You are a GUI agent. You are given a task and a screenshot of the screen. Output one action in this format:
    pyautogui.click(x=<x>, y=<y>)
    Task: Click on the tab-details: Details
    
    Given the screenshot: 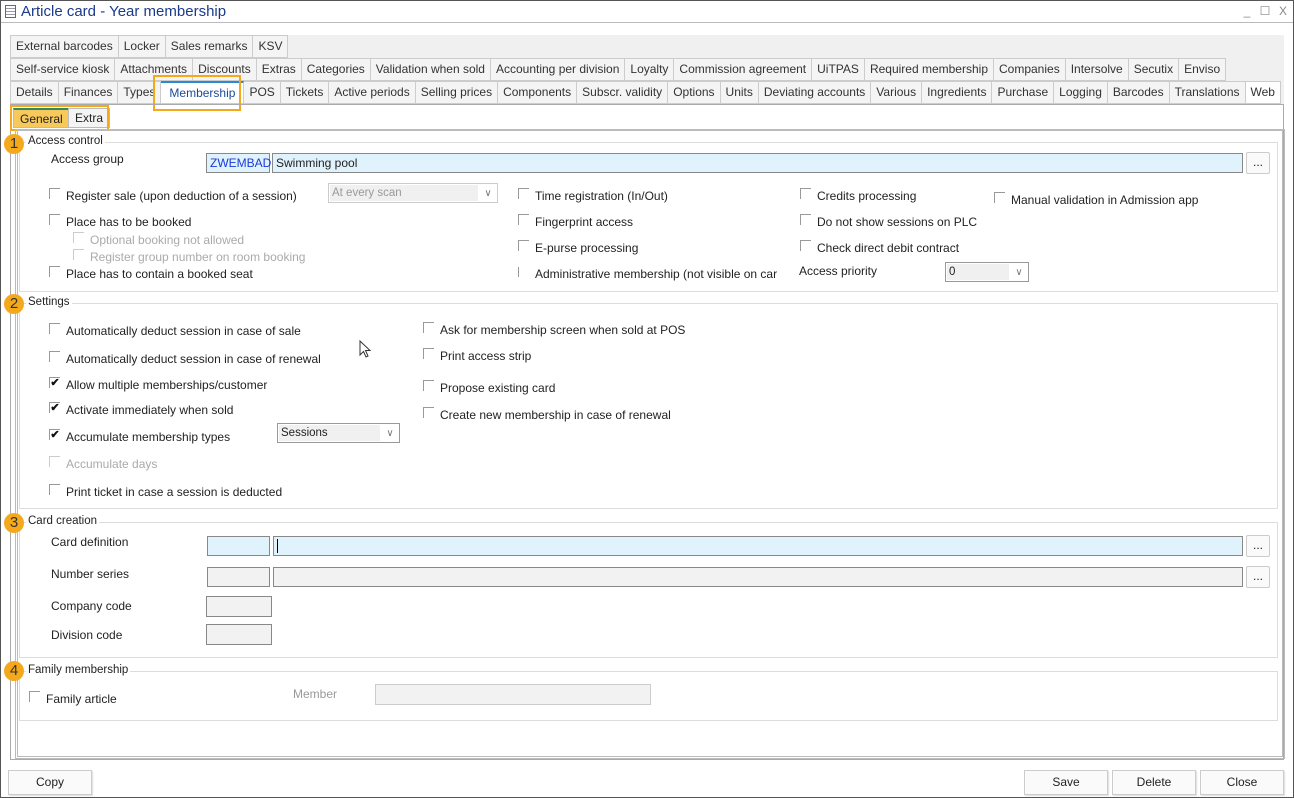 What is the action you would take?
    pyautogui.click(x=34, y=92)
    